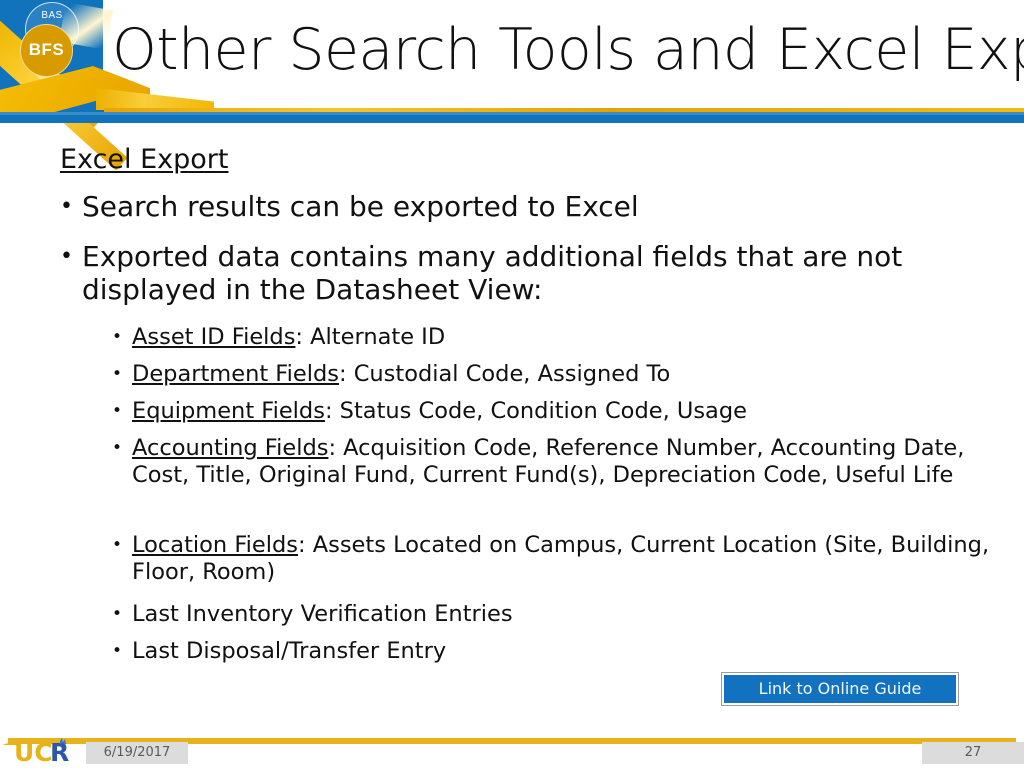  Describe the element at coordinates (214, 337) in the screenshot. I see `subbullet-label: Asset ID Fields` at that location.